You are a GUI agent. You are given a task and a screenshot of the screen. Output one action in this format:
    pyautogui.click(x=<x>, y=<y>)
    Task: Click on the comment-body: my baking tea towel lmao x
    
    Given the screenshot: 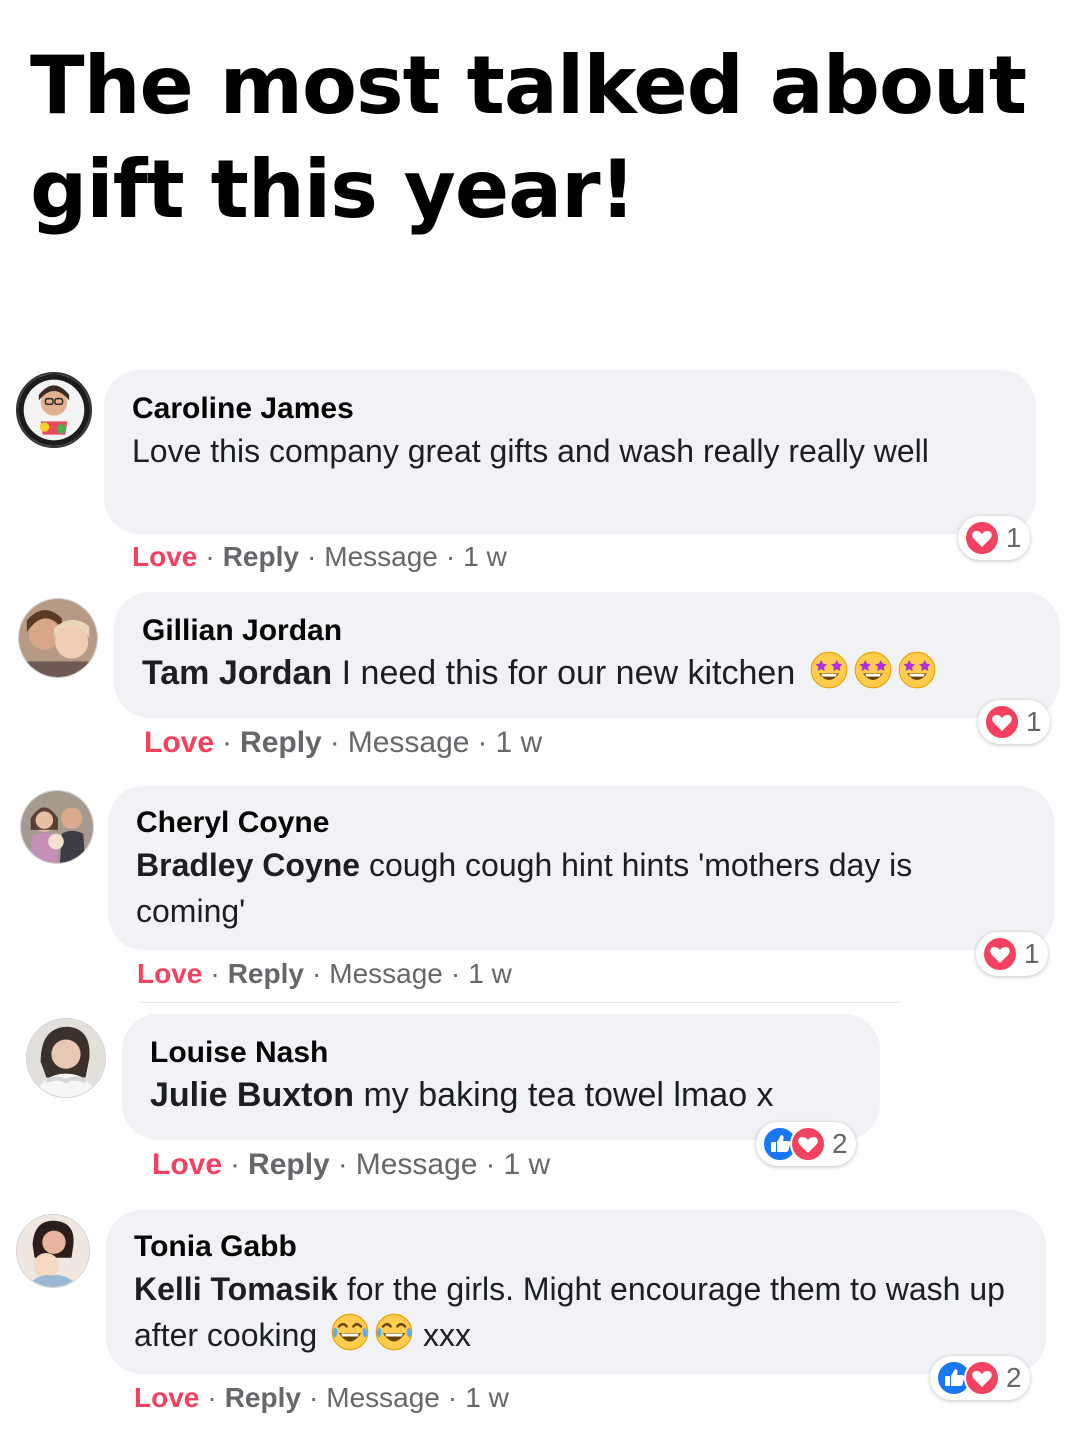 What is the action you would take?
    pyautogui.click(x=568, y=1095)
    